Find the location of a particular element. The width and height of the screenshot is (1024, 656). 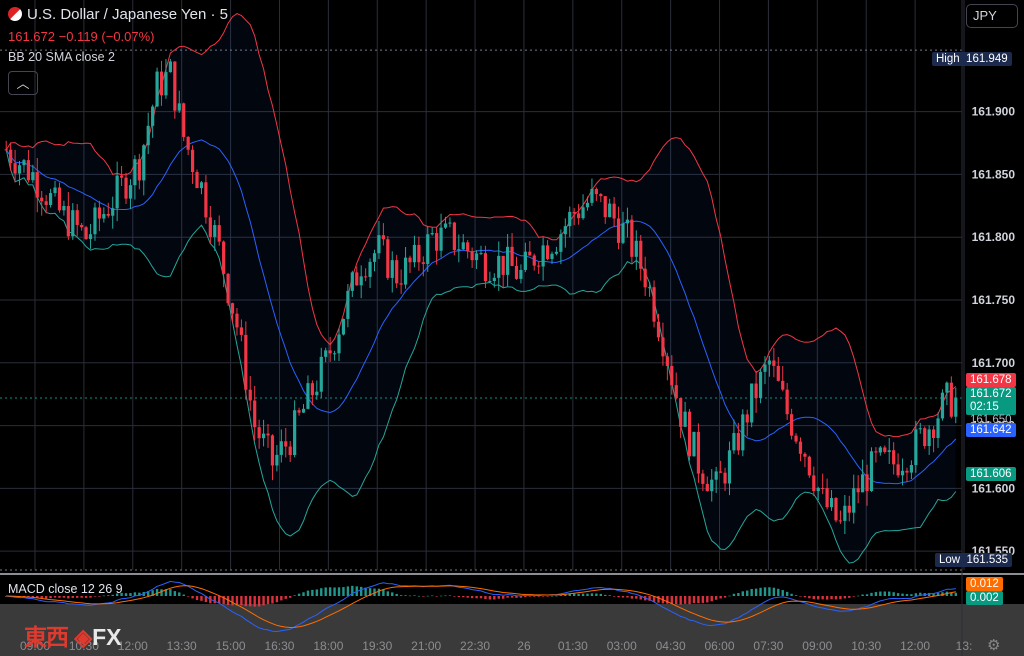

low-tag: Low 161.535 is located at coordinates (974, 560).